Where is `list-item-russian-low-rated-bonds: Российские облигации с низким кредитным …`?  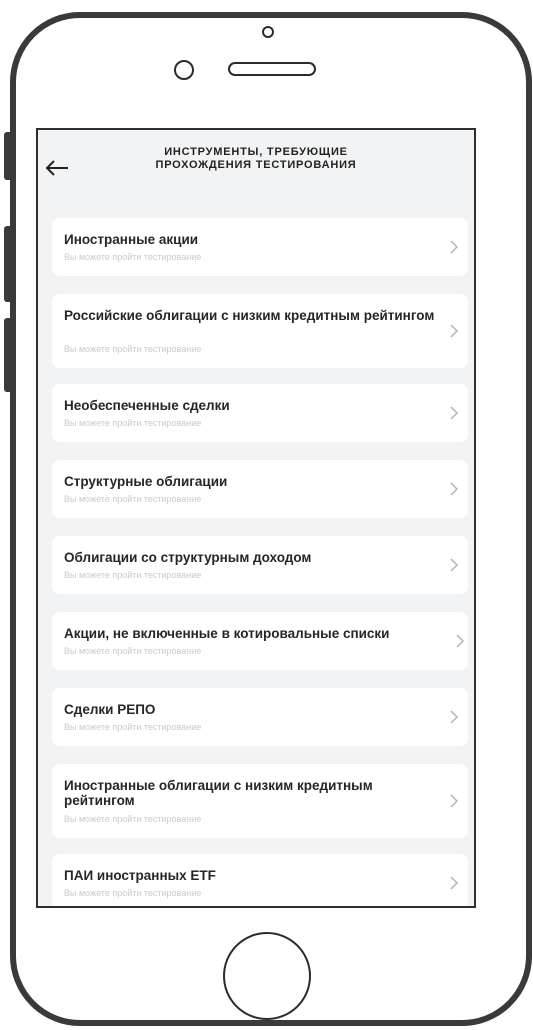
list-item-russian-low-rated-bonds: Российские облигации с низким кредитным … is located at coordinates (260, 331).